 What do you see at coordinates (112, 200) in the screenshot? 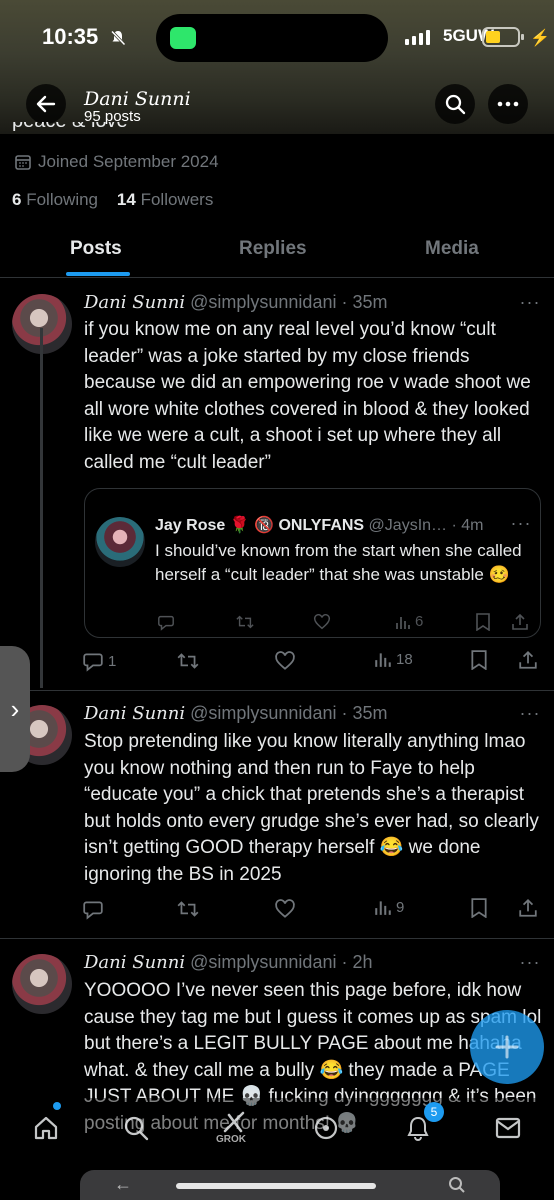
I see `follow-stats: 6 Following 14 Followers` at bounding box center [112, 200].